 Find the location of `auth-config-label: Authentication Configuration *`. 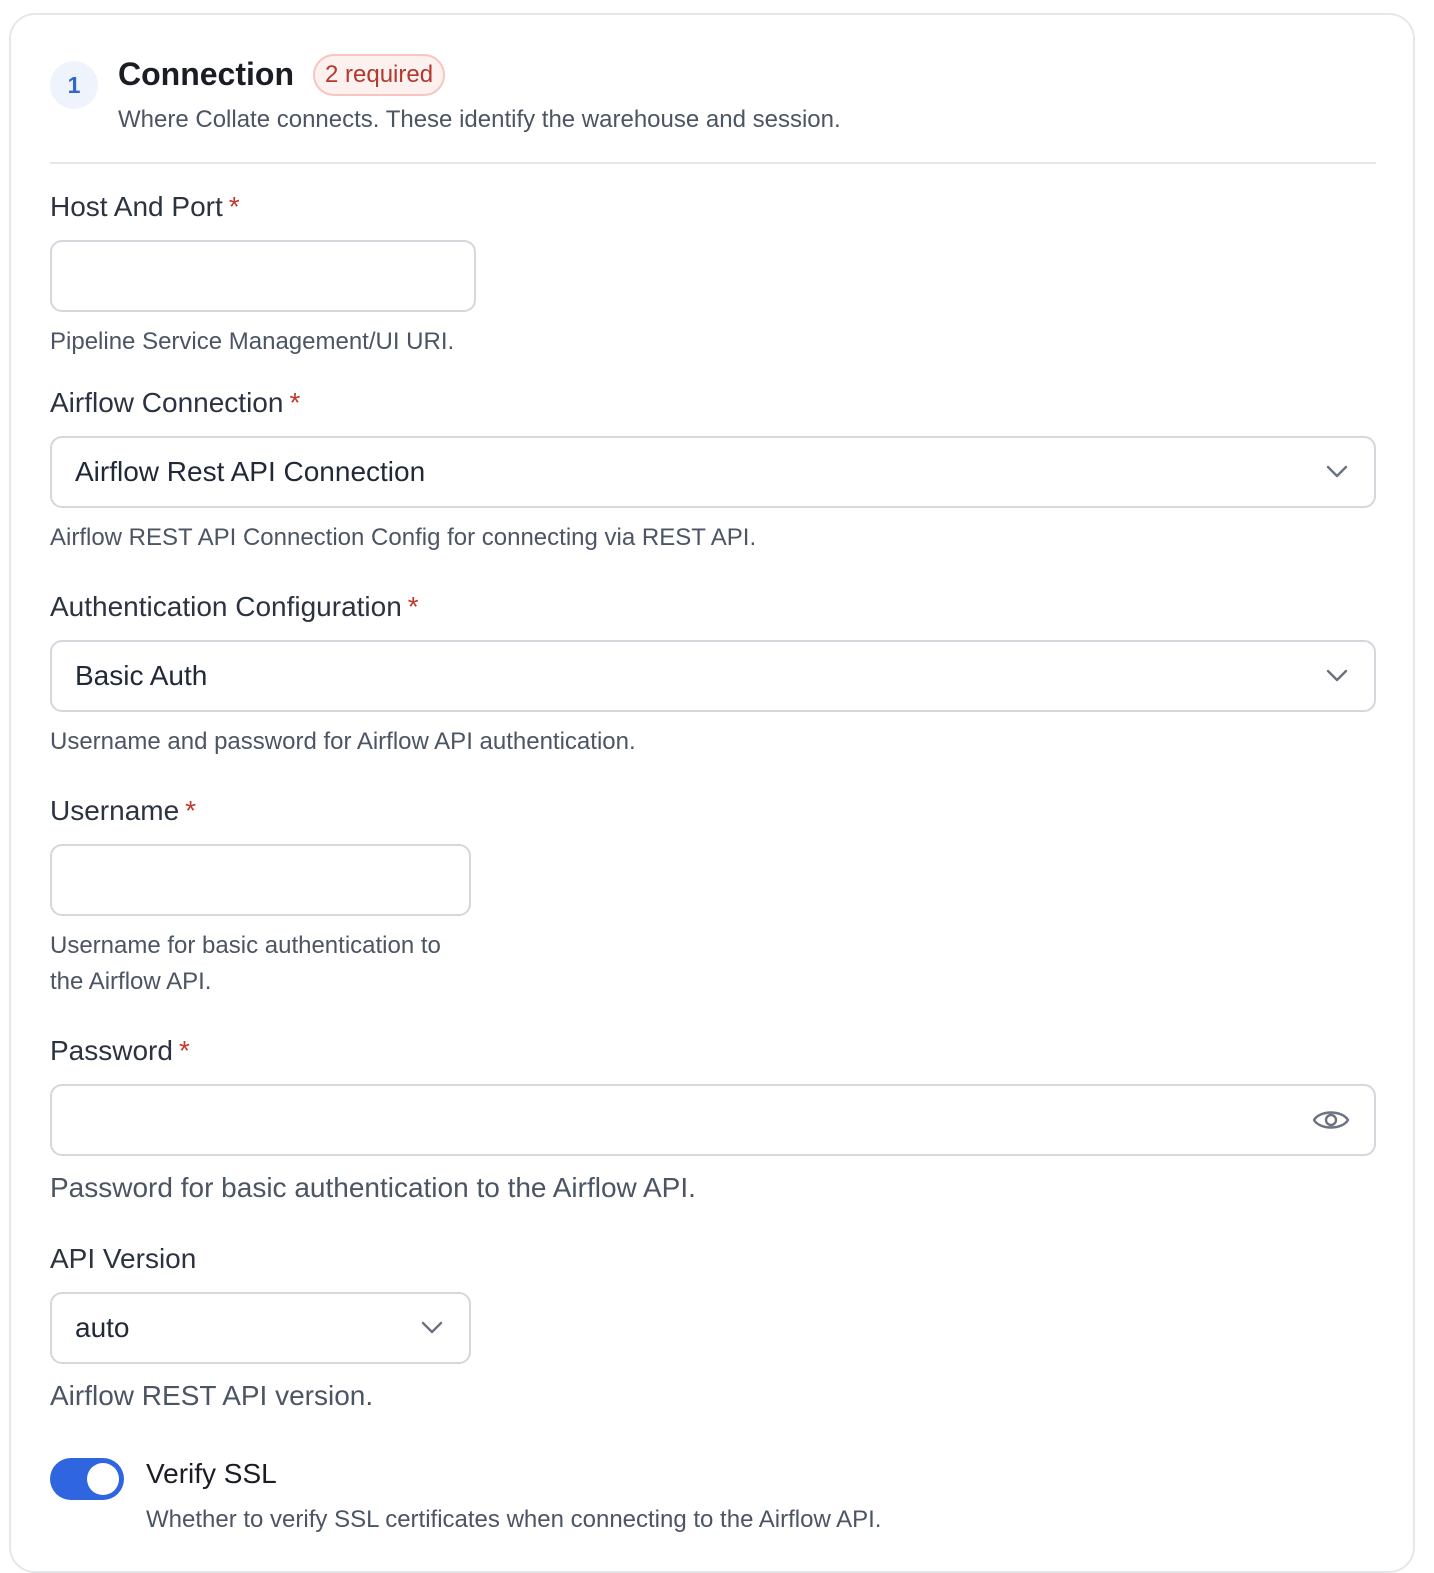

auth-config-label: Authentication Configuration * is located at coordinates (234, 607).